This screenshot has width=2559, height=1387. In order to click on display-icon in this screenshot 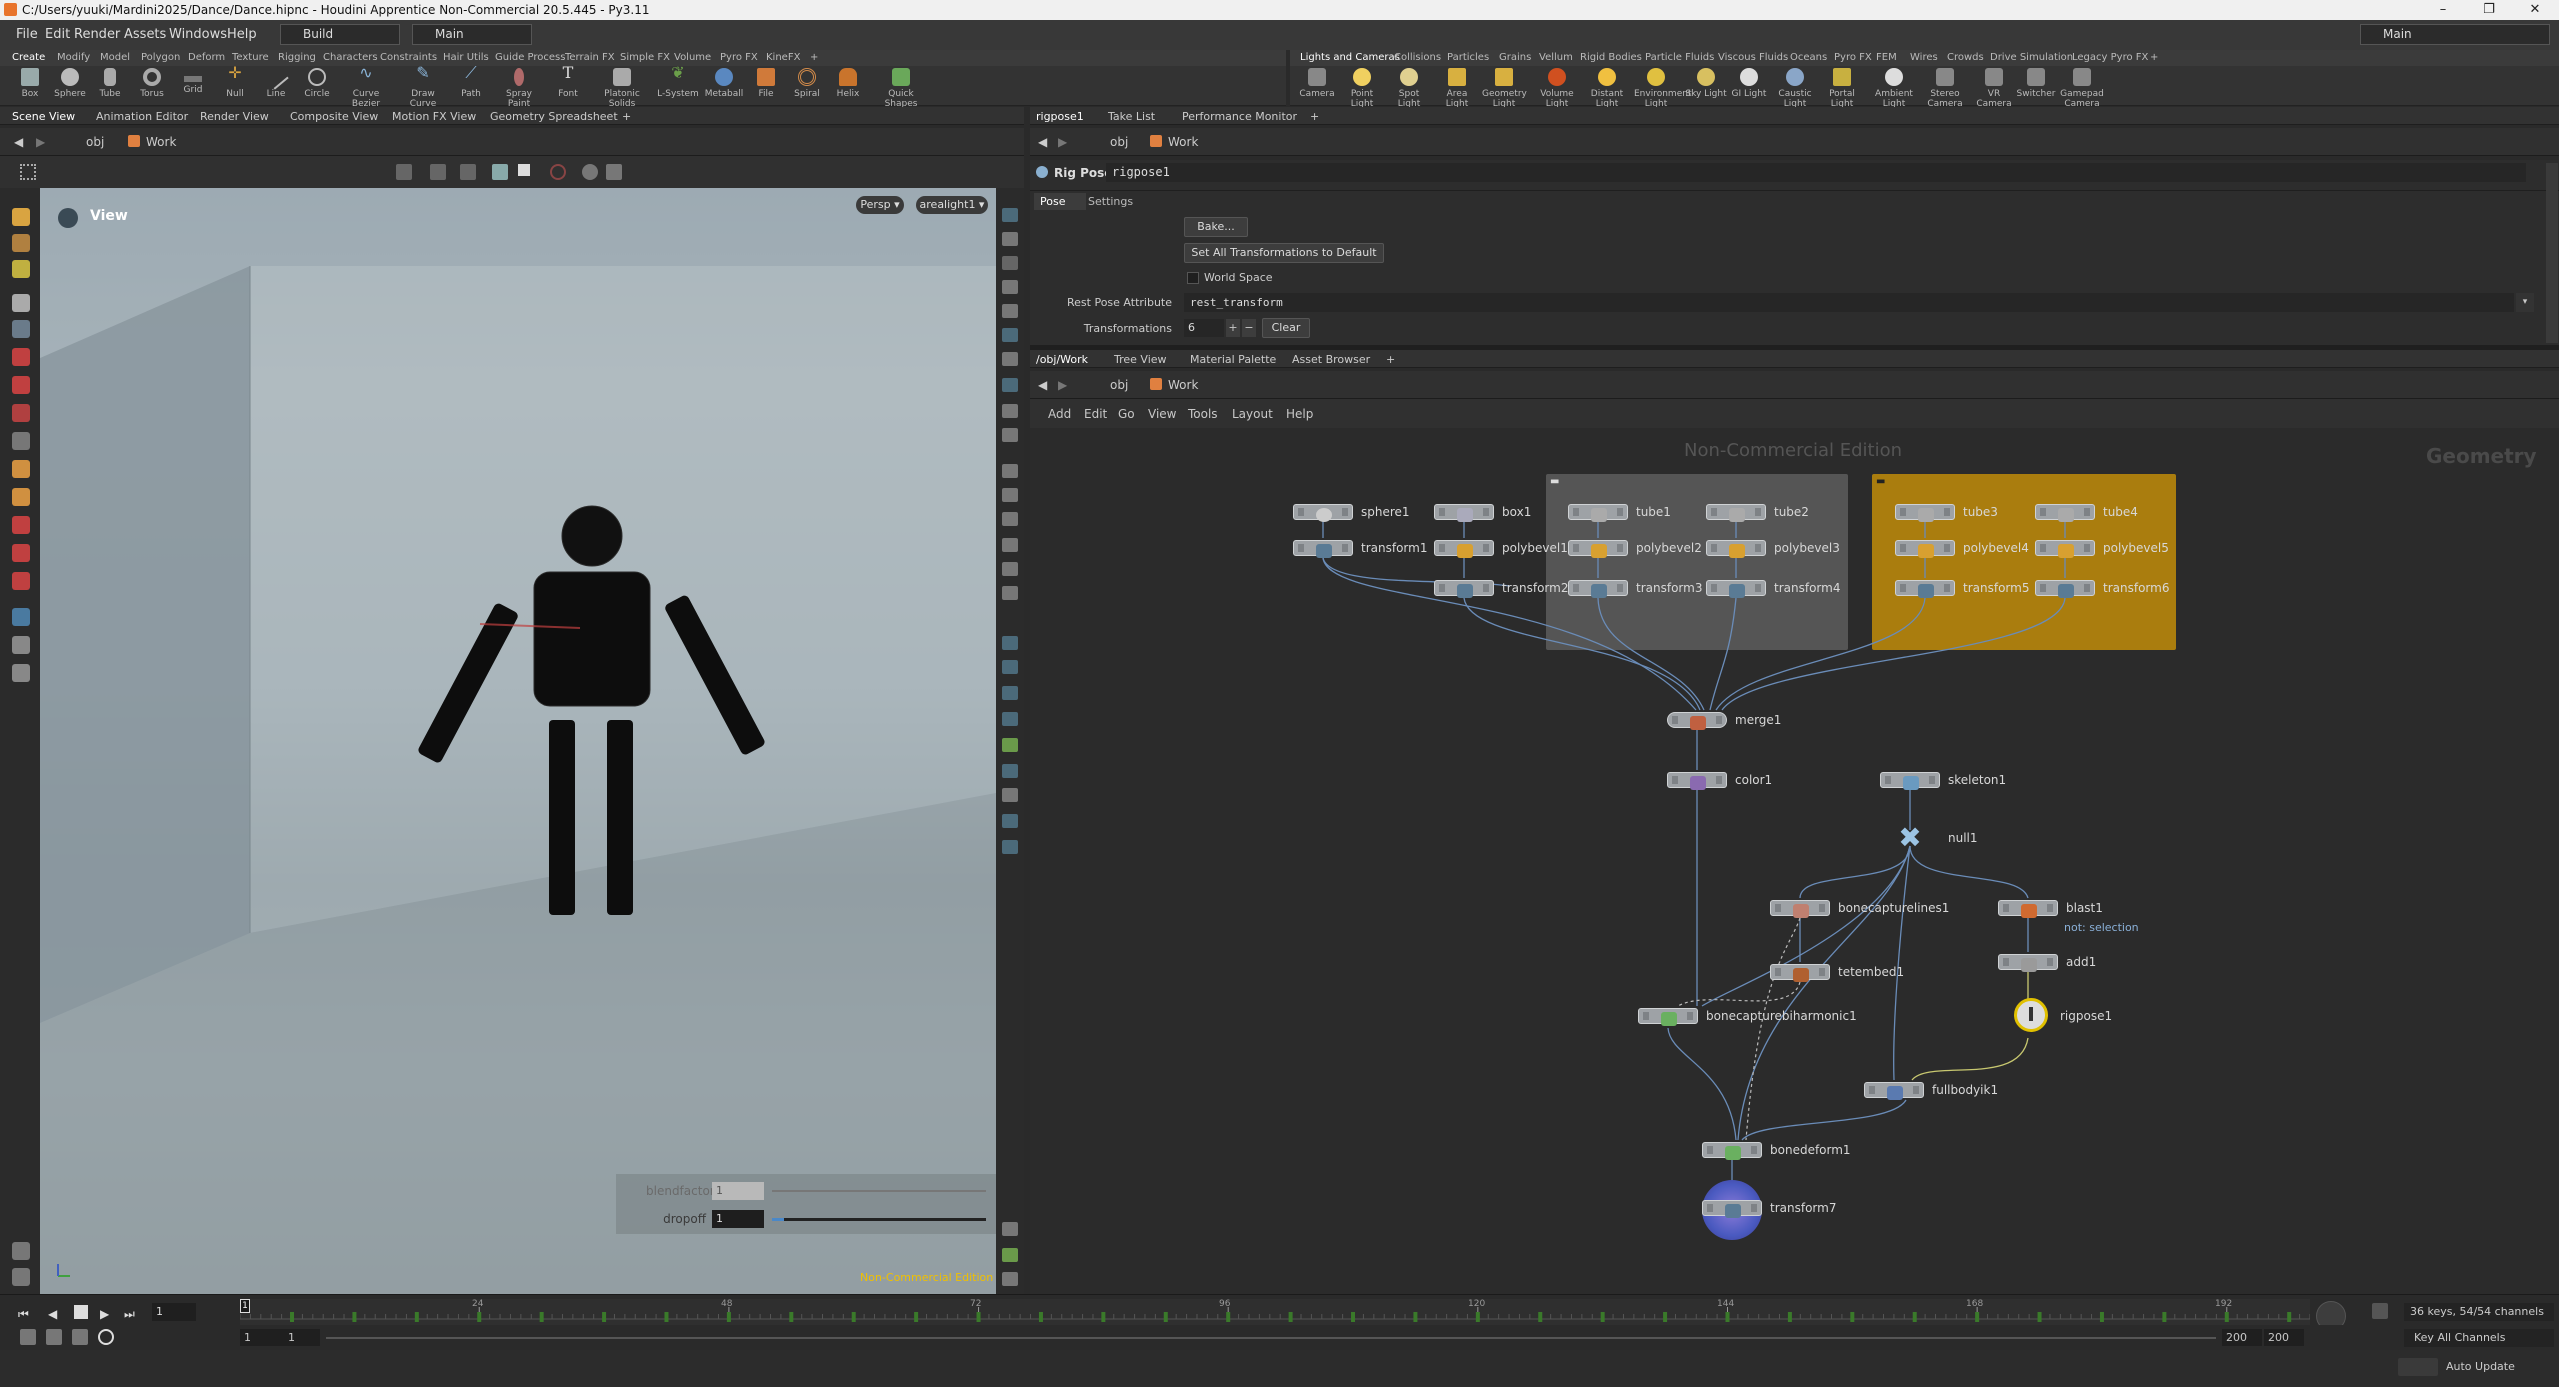, I will do `click(614, 172)`.